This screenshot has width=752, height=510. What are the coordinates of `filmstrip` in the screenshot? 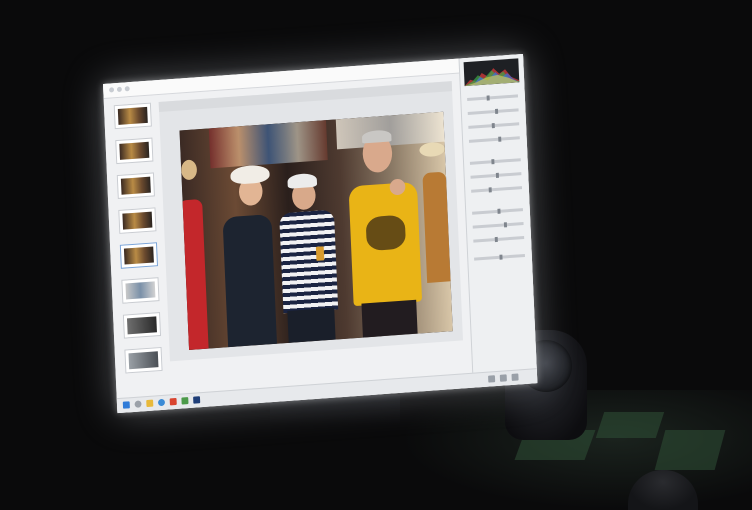 It's located at (138, 238).